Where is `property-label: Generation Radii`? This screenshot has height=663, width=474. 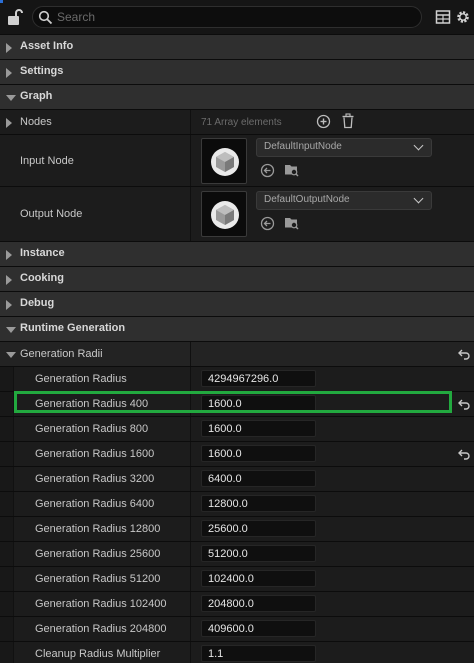 property-label: Generation Radii is located at coordinates (61, 354).